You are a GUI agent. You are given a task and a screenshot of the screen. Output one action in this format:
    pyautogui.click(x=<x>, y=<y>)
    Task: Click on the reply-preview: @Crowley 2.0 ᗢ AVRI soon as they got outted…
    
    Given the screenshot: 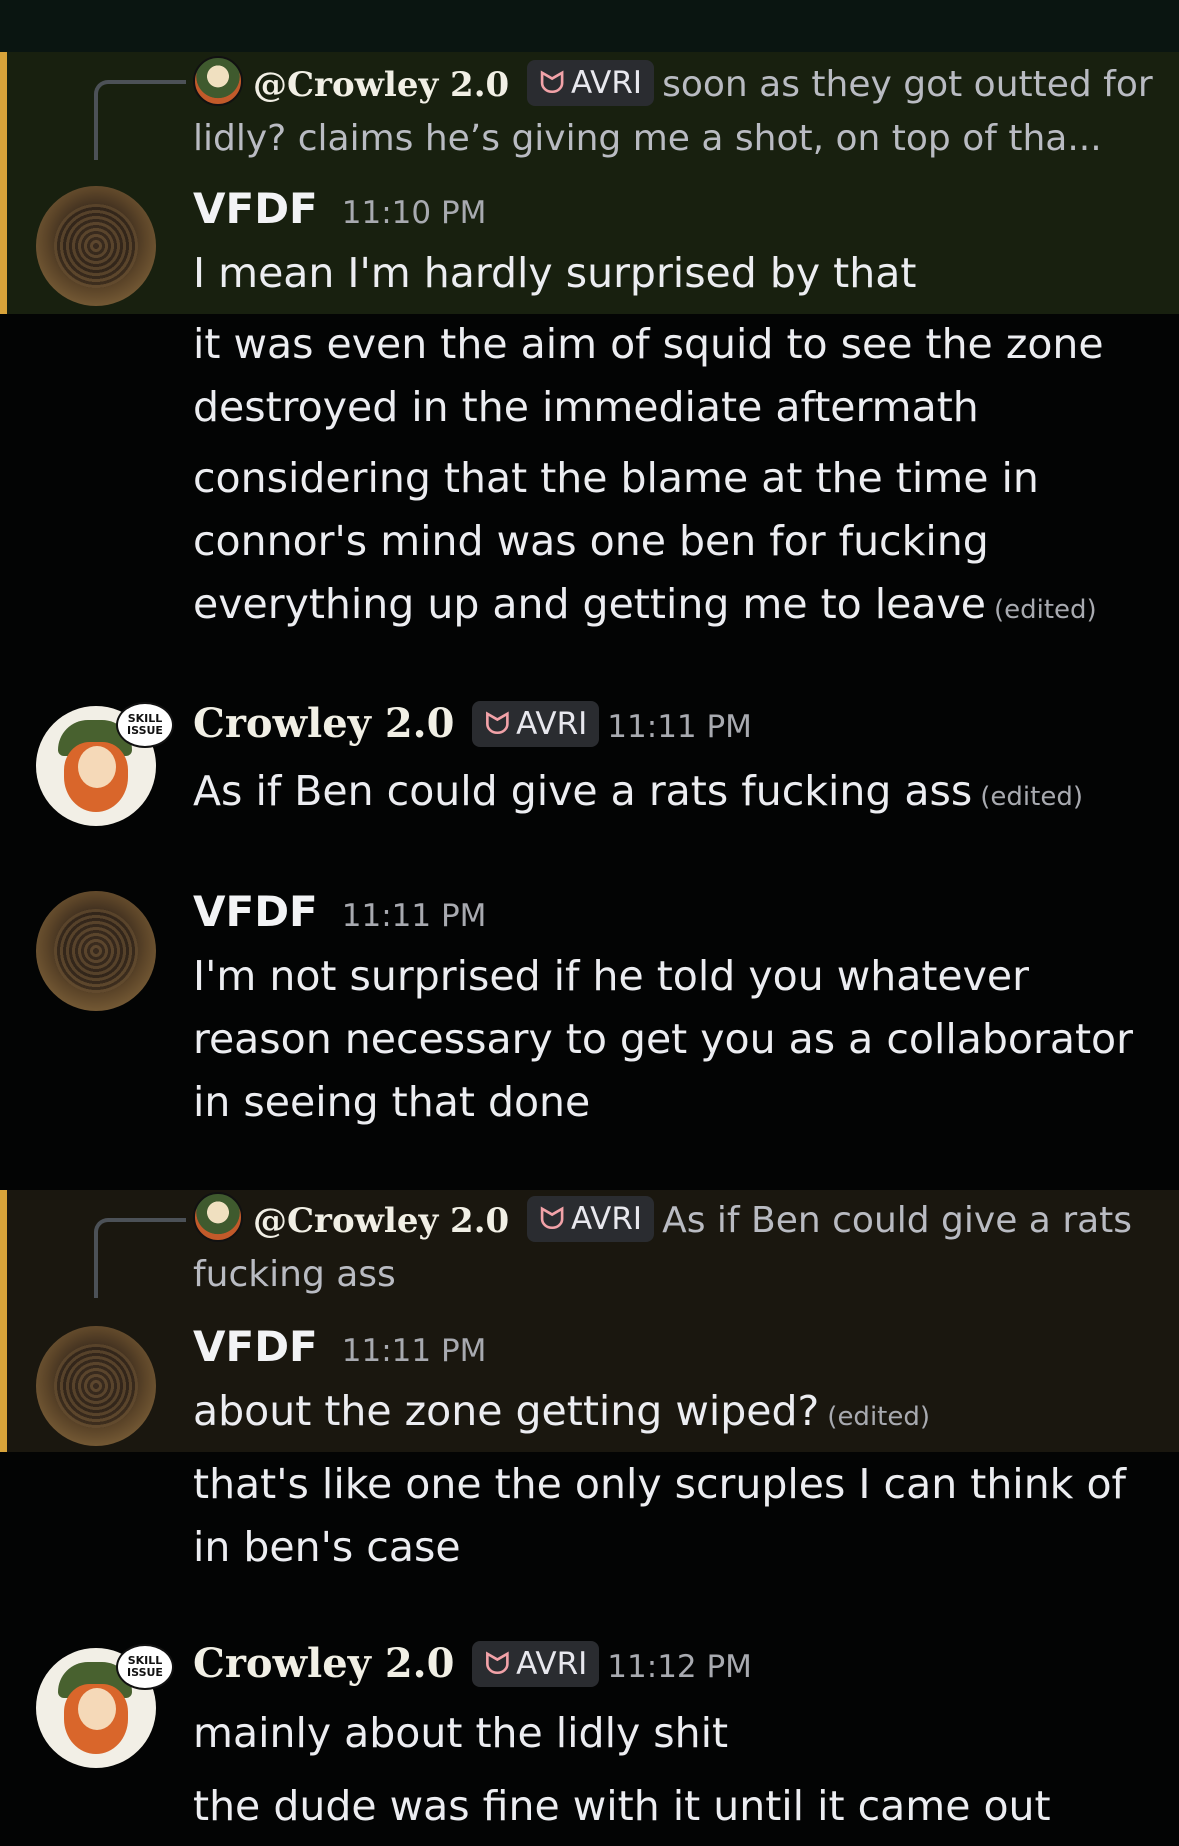 What is the action you would take?
    pyautogui.click(x=673, y=111)
    